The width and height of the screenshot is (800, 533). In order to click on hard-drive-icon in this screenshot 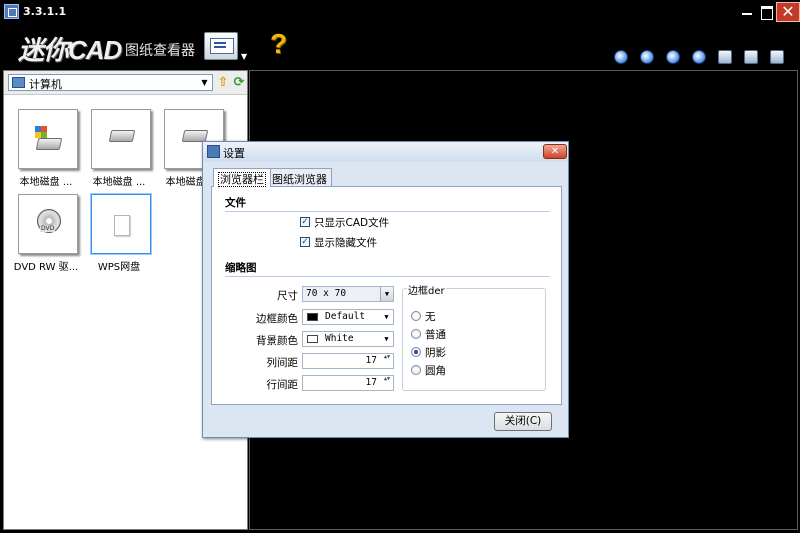, I will do `click(121, 139)`.